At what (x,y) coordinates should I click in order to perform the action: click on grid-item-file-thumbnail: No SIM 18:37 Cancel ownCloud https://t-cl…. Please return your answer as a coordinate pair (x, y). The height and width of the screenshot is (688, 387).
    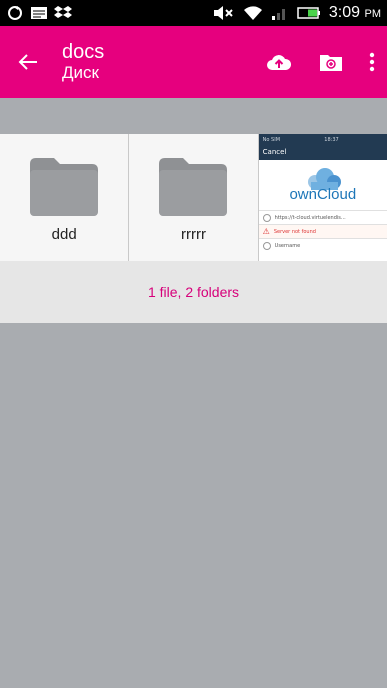
    Looking at the image, I should click on (322, 197).